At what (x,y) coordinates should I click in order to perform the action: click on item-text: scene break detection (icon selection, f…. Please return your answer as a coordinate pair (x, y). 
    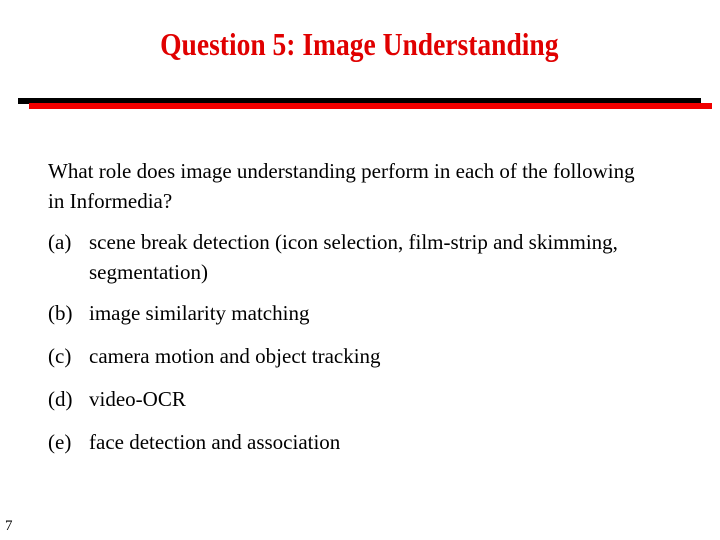
    Looking at the image, I should click on (353, 257).